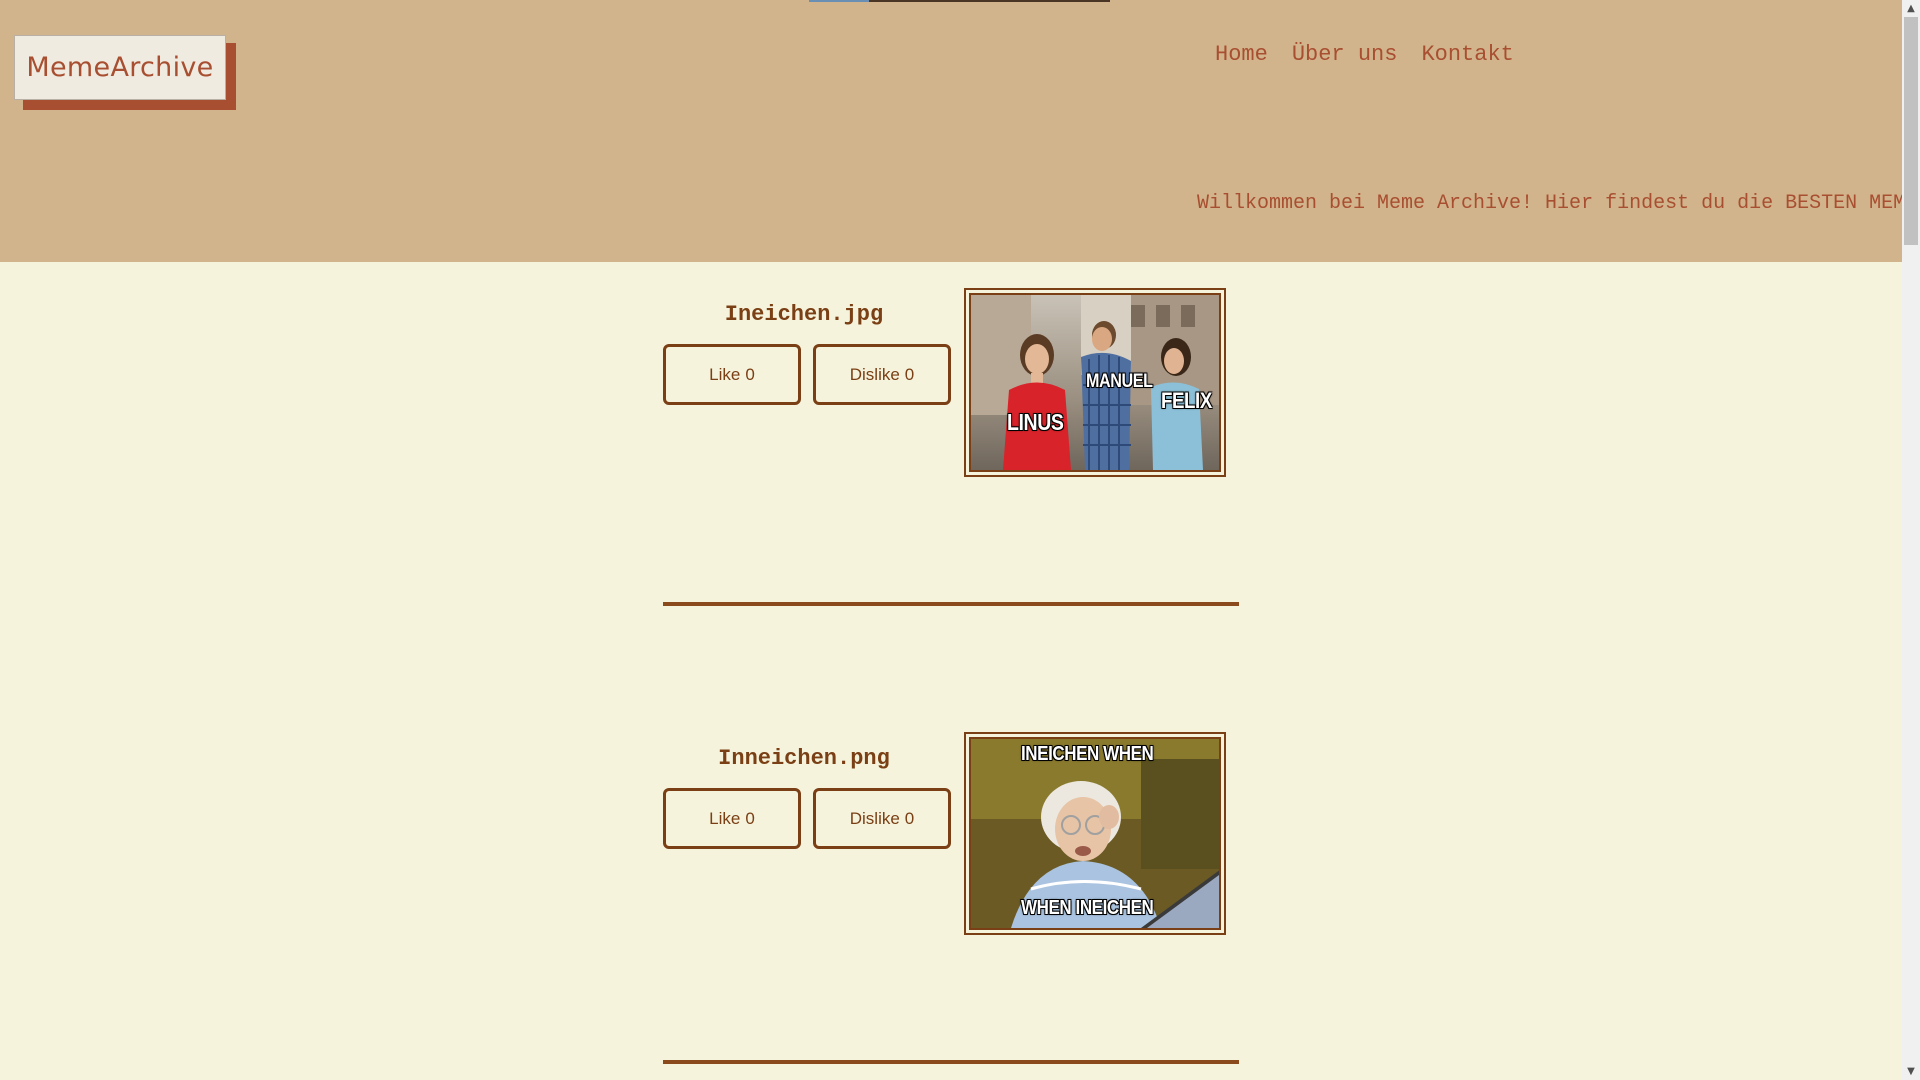 Image resolution: width=1920 pixels, height=1080 pixels. What do you see at coordinates (1911, 540) in the screenshot?
I see `vertical-scrollbar: ▲ ▼` at bounding box center [1911, 540].